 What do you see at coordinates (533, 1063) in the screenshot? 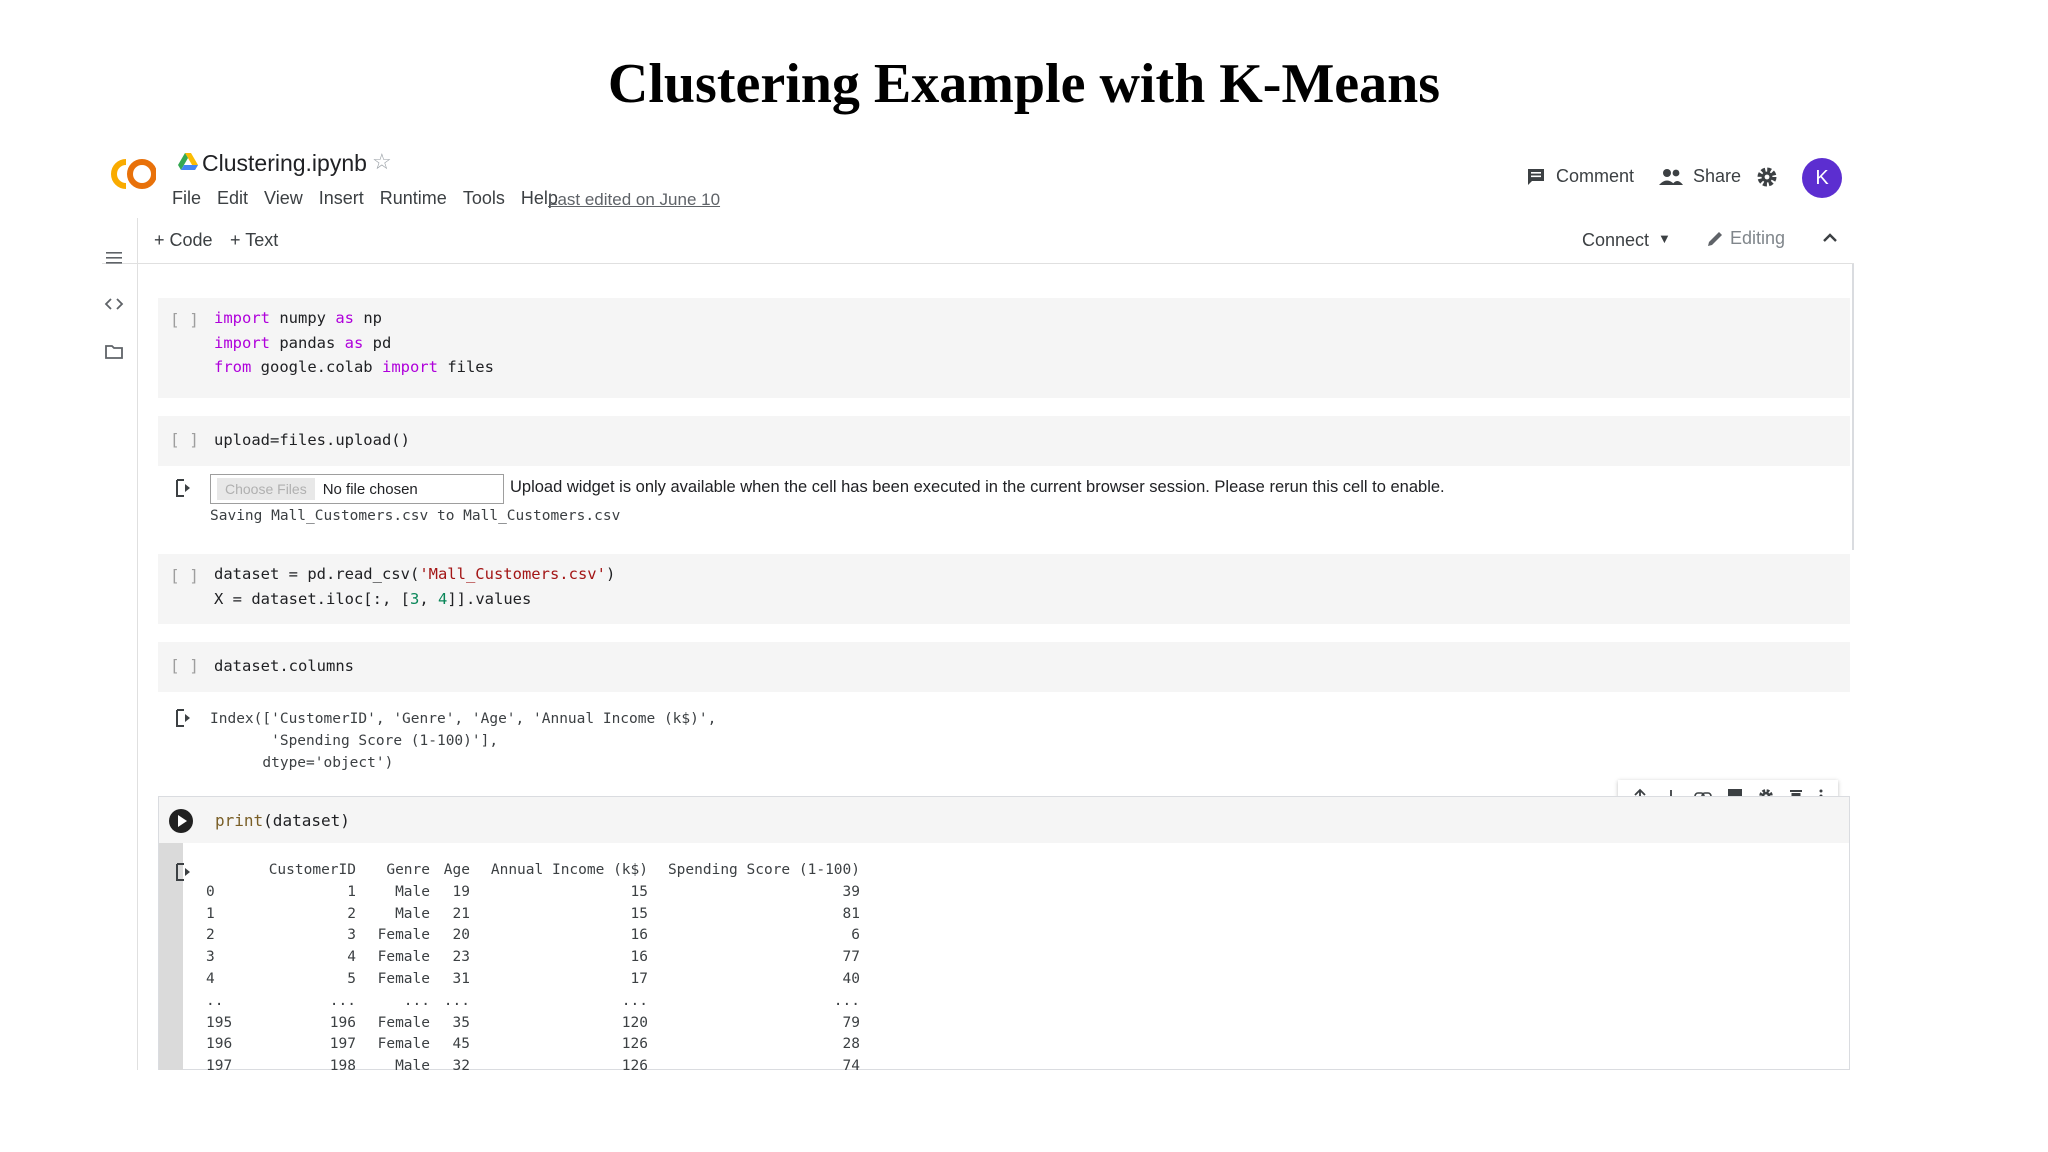
I see `table-row: 197 198 Male 32 126 74` at bounding box center [533, 1063].